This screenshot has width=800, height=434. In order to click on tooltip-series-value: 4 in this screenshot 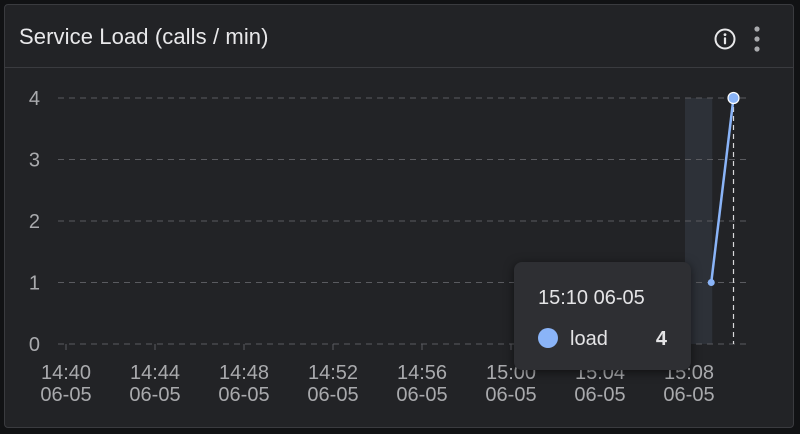, I will do `click(661, 339)`.